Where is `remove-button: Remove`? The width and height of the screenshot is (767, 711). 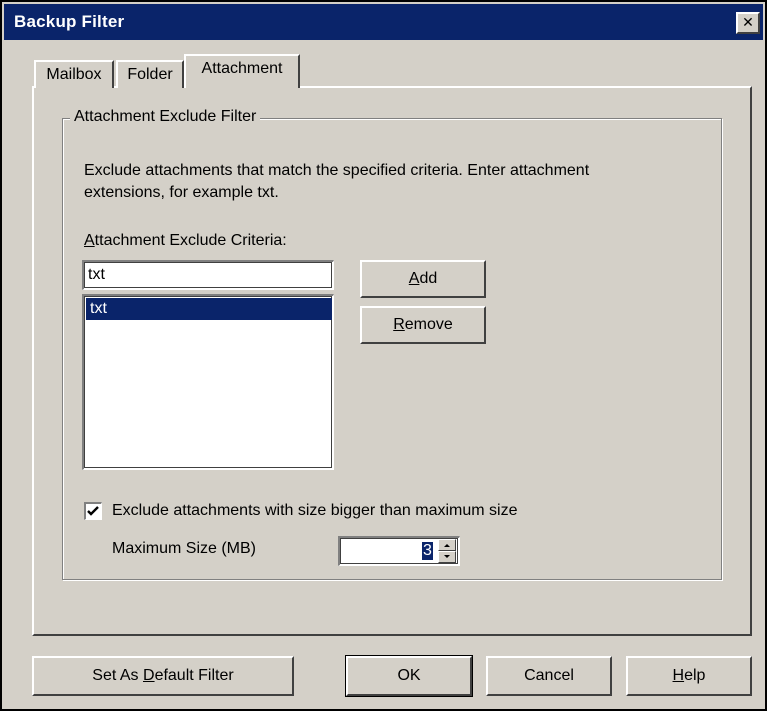
remove-button: Remove is located at coordinates (423, 325).